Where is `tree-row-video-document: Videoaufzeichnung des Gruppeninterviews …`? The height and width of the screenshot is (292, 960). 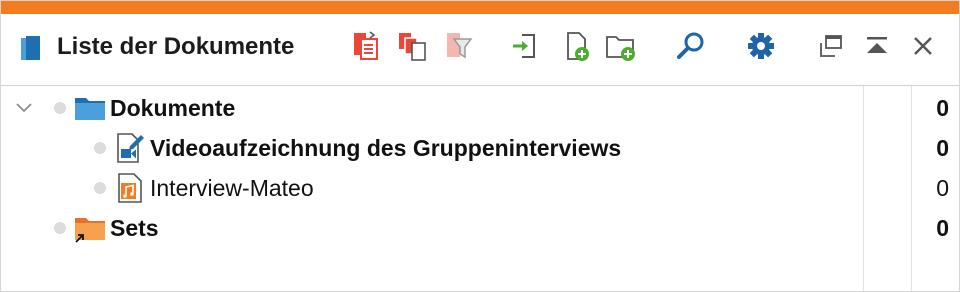
tree-row-video-document: Videoaufzeichnung des Gruppeninterviews … is located at coordinates (480, 148).